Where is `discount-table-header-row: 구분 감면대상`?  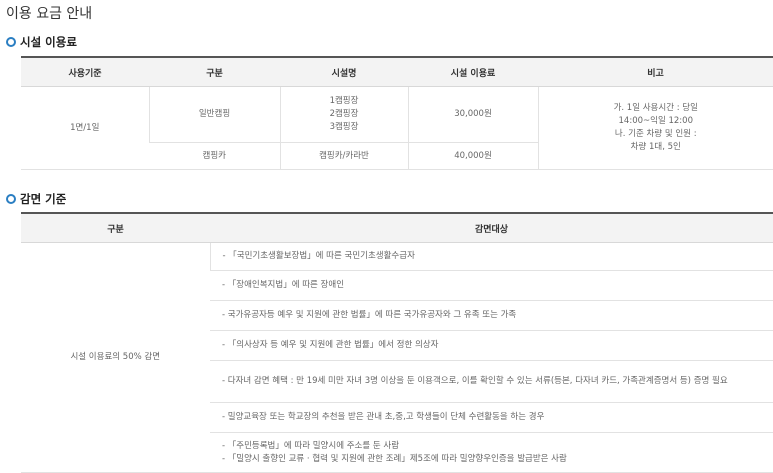
discount-table-header-row: 구분 감면대상 is located at coordinates (397, 228).